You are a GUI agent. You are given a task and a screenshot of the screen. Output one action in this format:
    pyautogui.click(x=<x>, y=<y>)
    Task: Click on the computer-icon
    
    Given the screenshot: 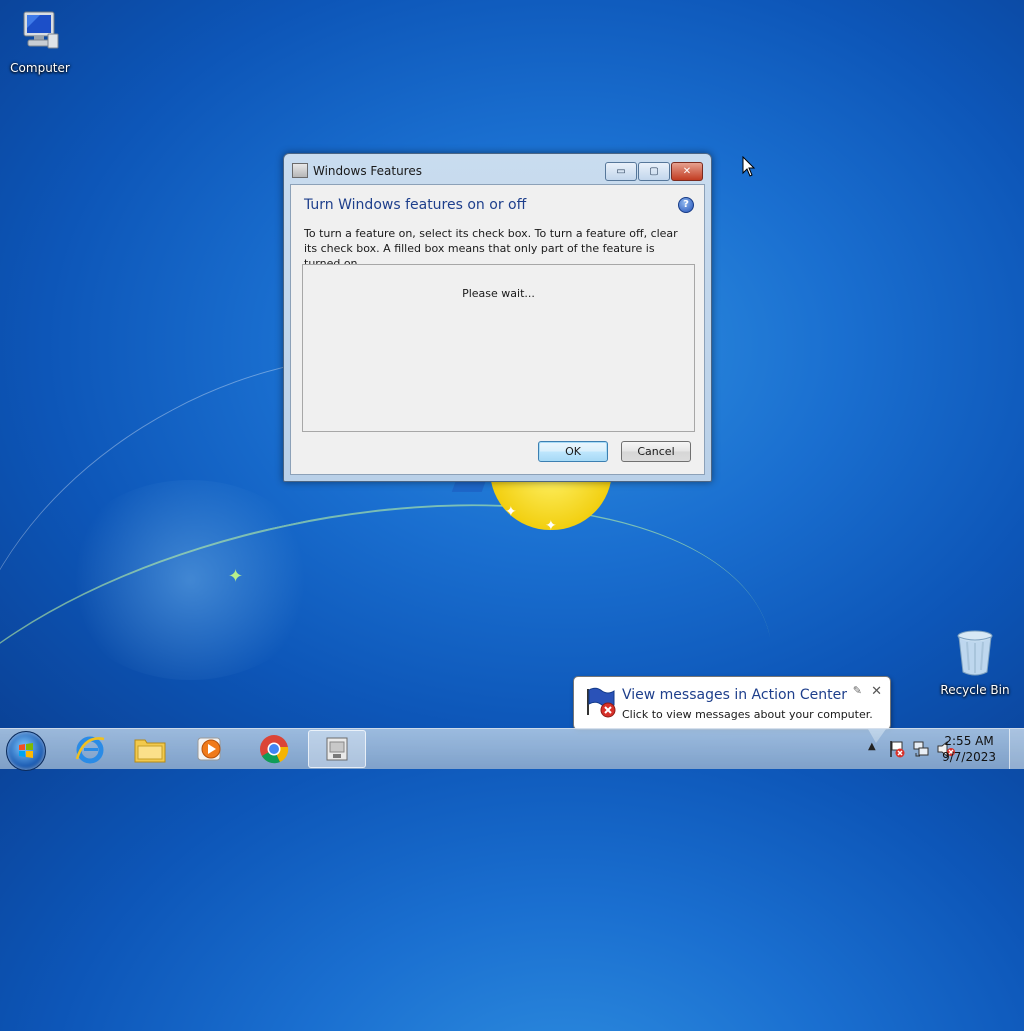 What is the action you would take?
    pyautogui.click(x=40, y=33)
    